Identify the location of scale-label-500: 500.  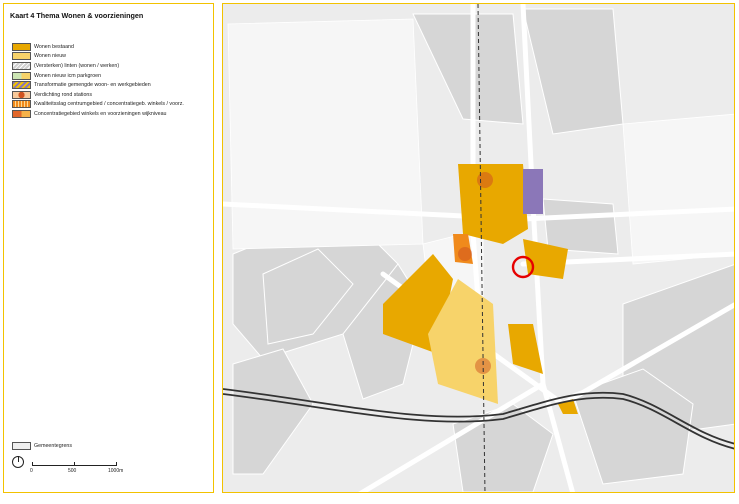
(72, 471).